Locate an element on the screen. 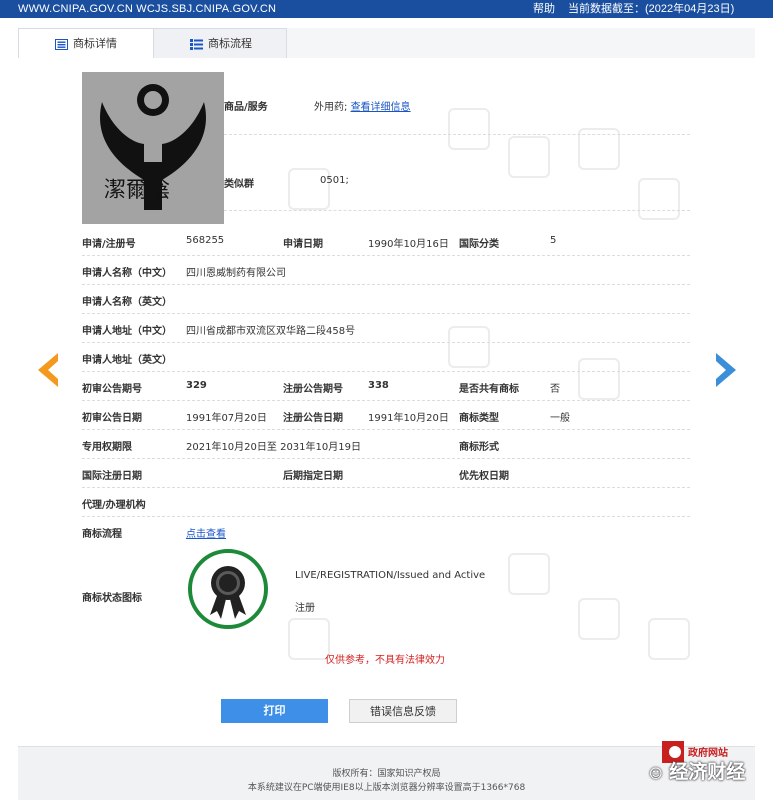 This screenshot has height=800, width=773. reg-pub-date-label: 注册公告日期 is located at coordinates (313, 418).